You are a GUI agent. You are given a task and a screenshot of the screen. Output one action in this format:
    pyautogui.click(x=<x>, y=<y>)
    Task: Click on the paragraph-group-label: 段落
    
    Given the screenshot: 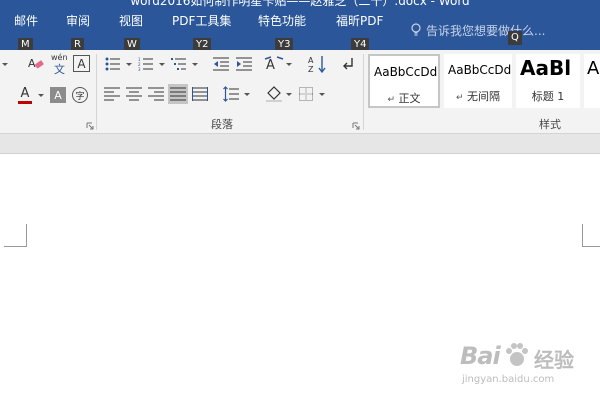 What is the action you would take?
    pyautogui.click(x=222, y=124)
    